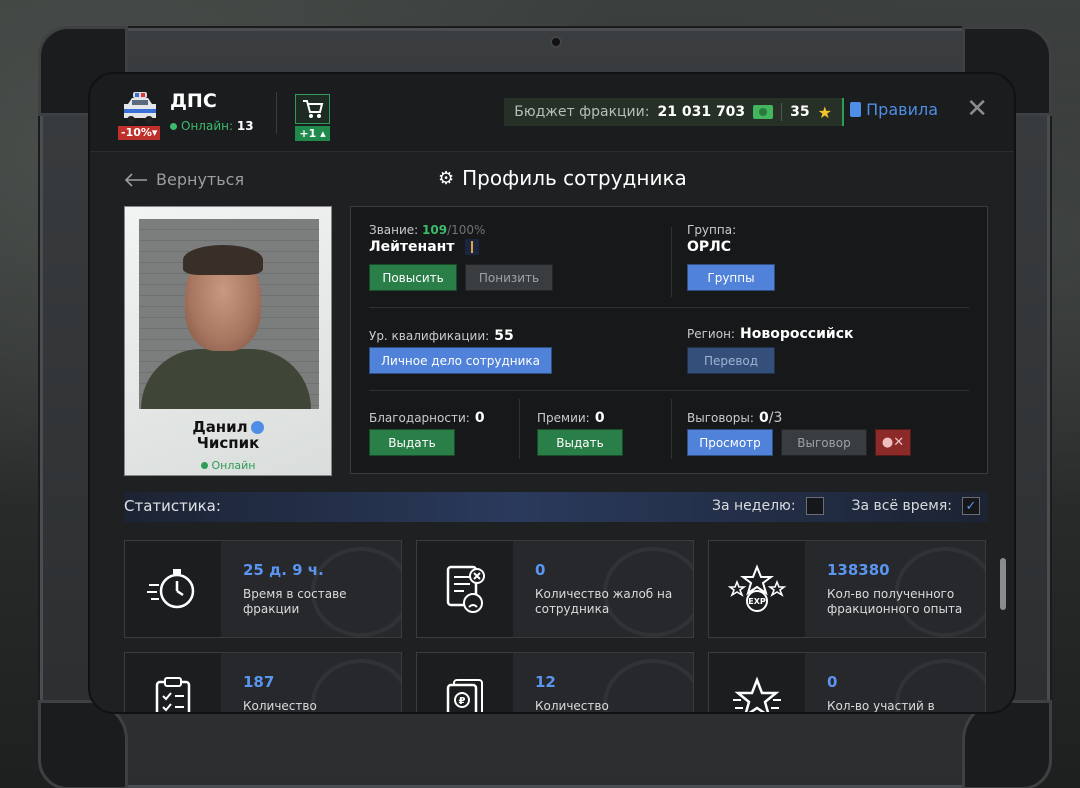 This screenshot has width=1080, height=788. What do you see at coordinates (226, 379) in the screenshot?
I see `photo-shoulders` at bounding box center [226, 379].